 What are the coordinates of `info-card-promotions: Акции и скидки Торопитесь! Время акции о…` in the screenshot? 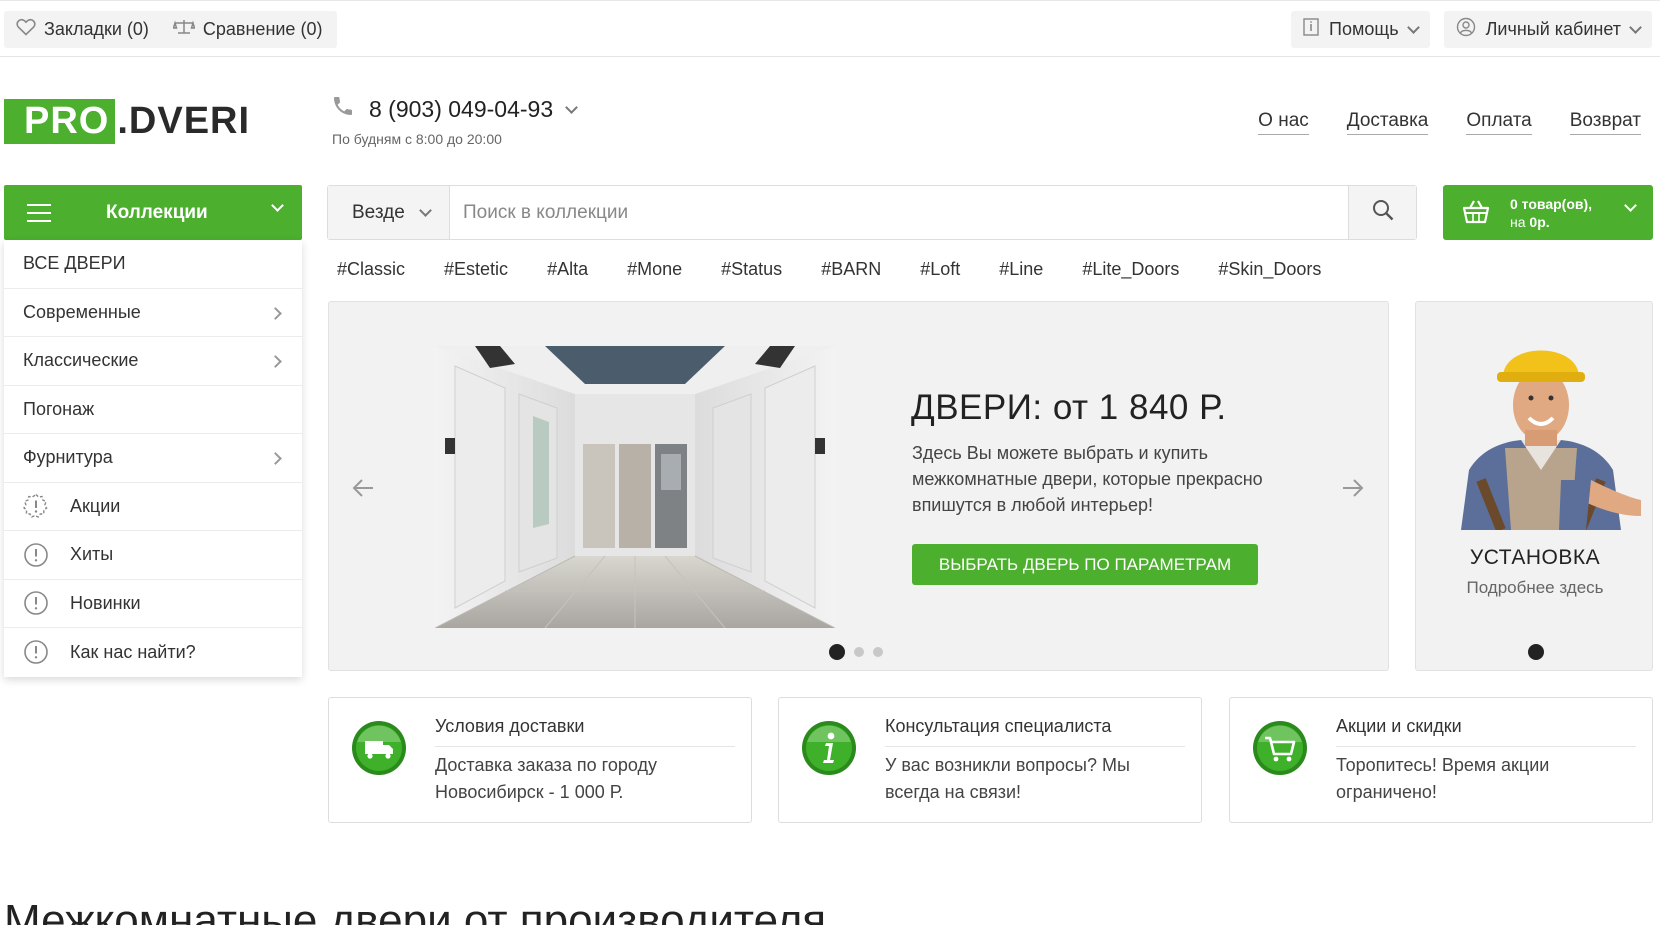 It's located at (1441, 760).